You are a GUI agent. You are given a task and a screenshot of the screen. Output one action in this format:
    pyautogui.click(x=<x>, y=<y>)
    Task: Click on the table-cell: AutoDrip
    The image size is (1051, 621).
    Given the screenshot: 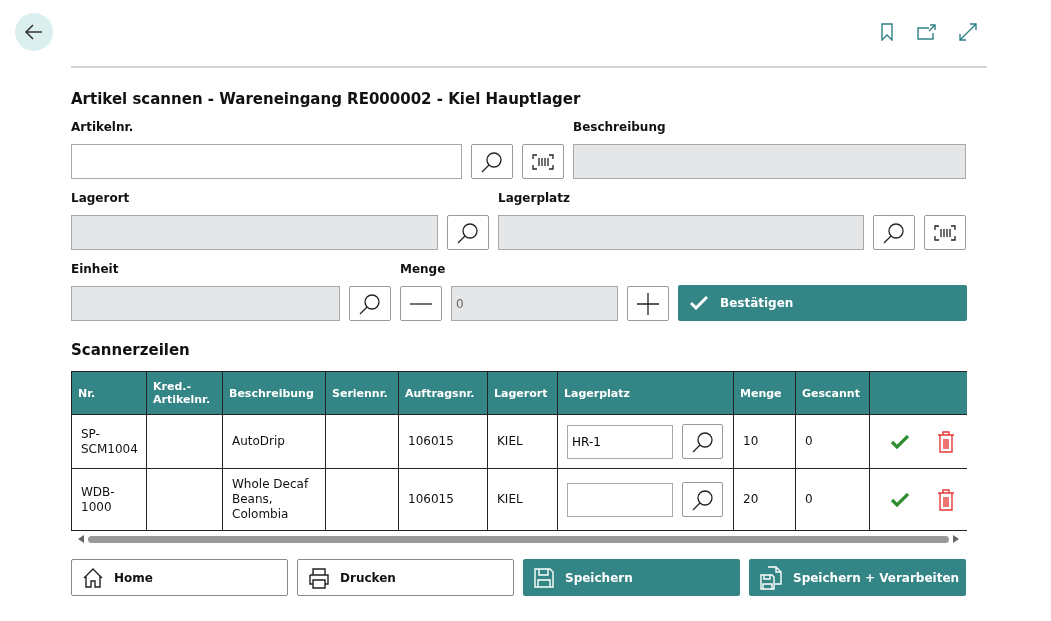 What is the action you would take?
    pyautogui.click(x=258, y=441)
    